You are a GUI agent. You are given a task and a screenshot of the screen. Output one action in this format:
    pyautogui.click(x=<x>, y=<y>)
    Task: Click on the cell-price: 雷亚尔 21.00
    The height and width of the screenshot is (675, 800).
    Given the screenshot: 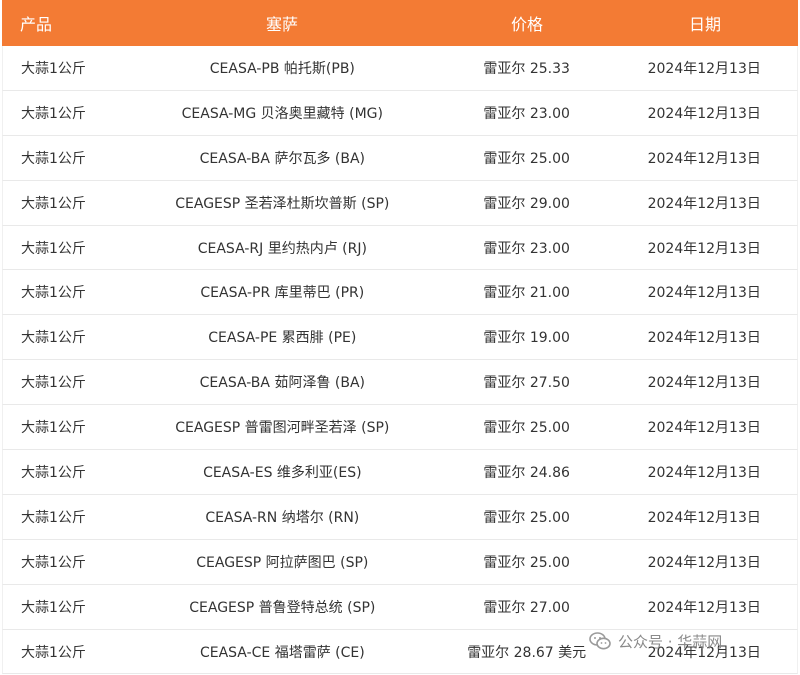 What is the action you would take?
    pyautogui.click(x=526, y=293)
    